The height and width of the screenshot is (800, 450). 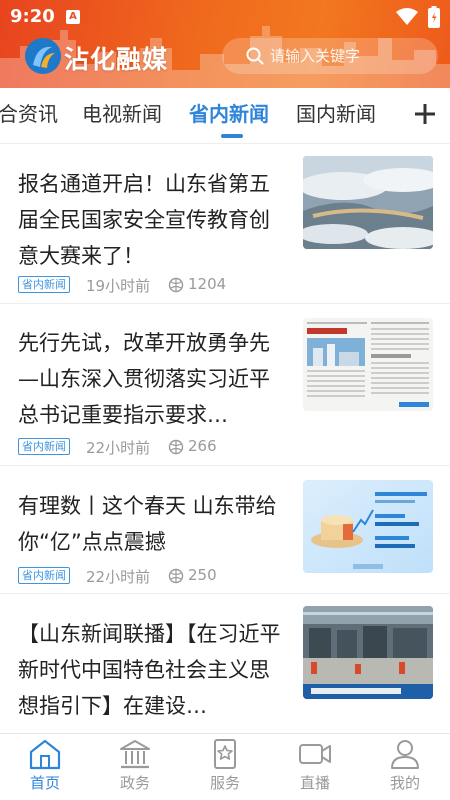 I want to click on nav-government: 政务, so click(x=135, y=767).